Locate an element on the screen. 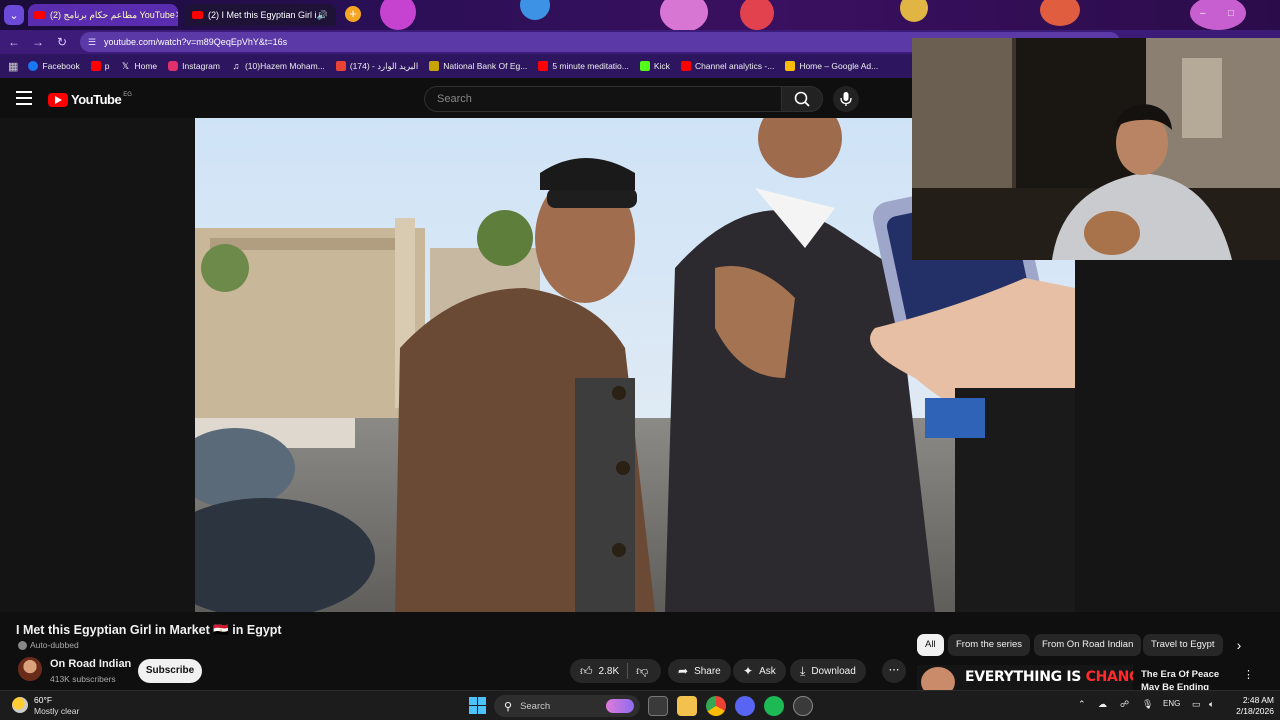 Image resolution: width=1280 pixels, height=720 pixels. voice-search-button is located at coordinates (846, 99).